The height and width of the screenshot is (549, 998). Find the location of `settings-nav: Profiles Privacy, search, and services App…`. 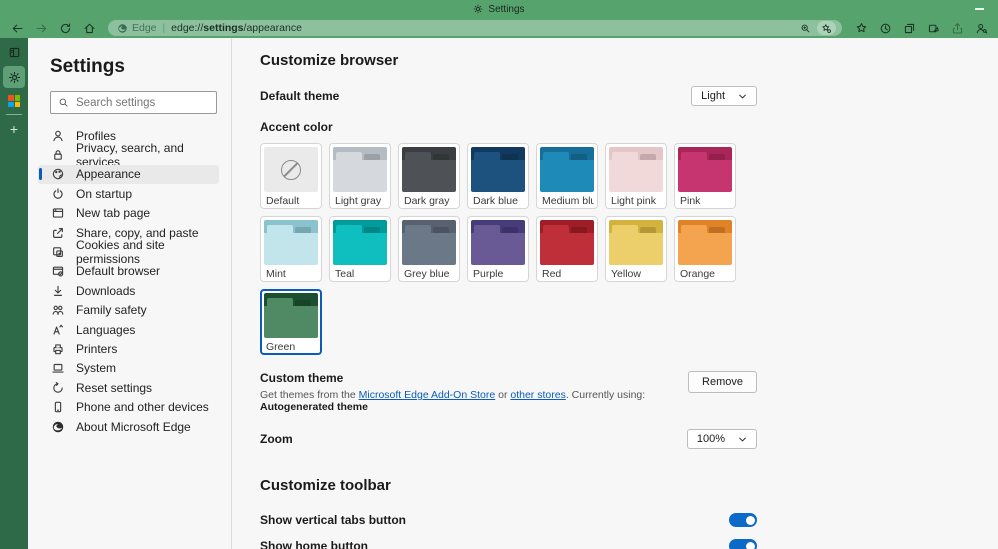

settings-nav: Profiles Privacy, search, and services App… is located at coordinates (128, 281).